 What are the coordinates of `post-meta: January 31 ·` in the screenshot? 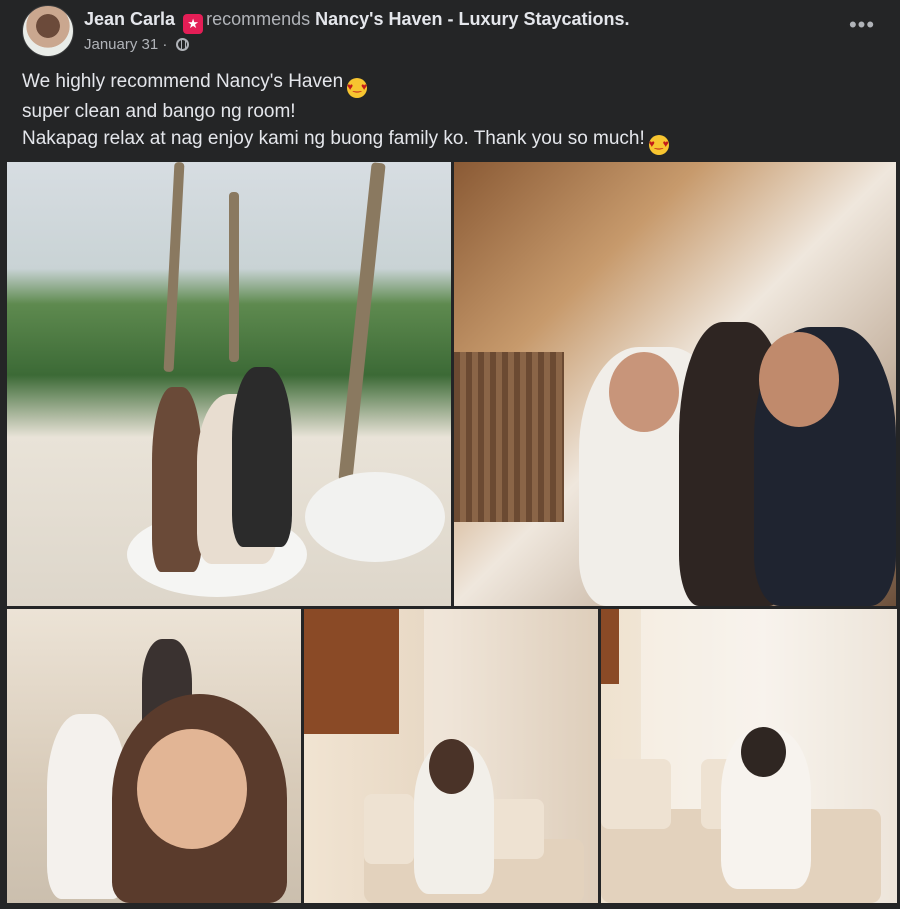 It's located at (136, 44).